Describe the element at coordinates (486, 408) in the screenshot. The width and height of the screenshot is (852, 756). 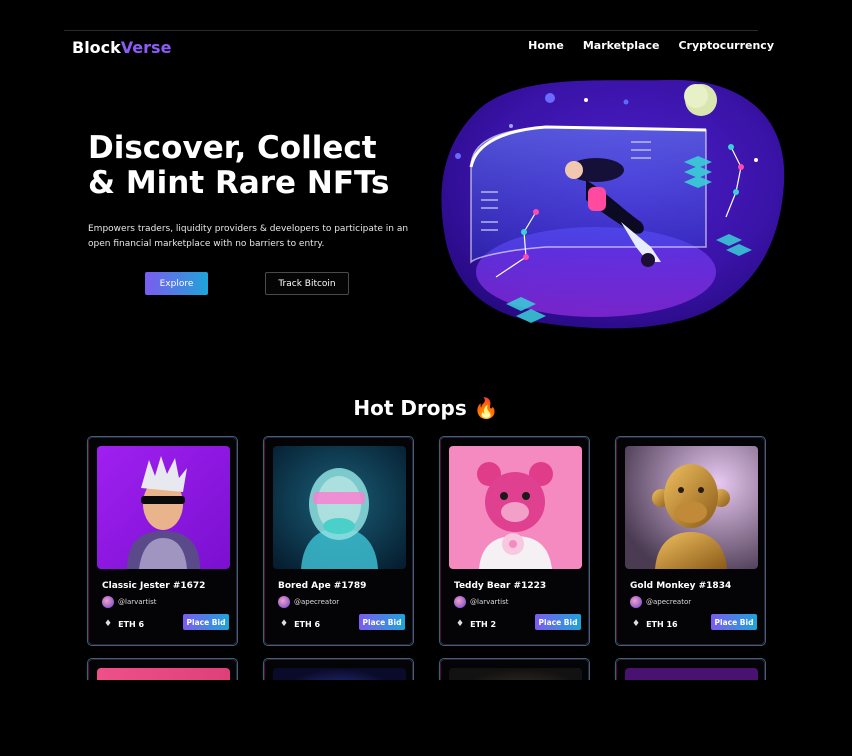
I see `fire-icon: 🔥` at that location.